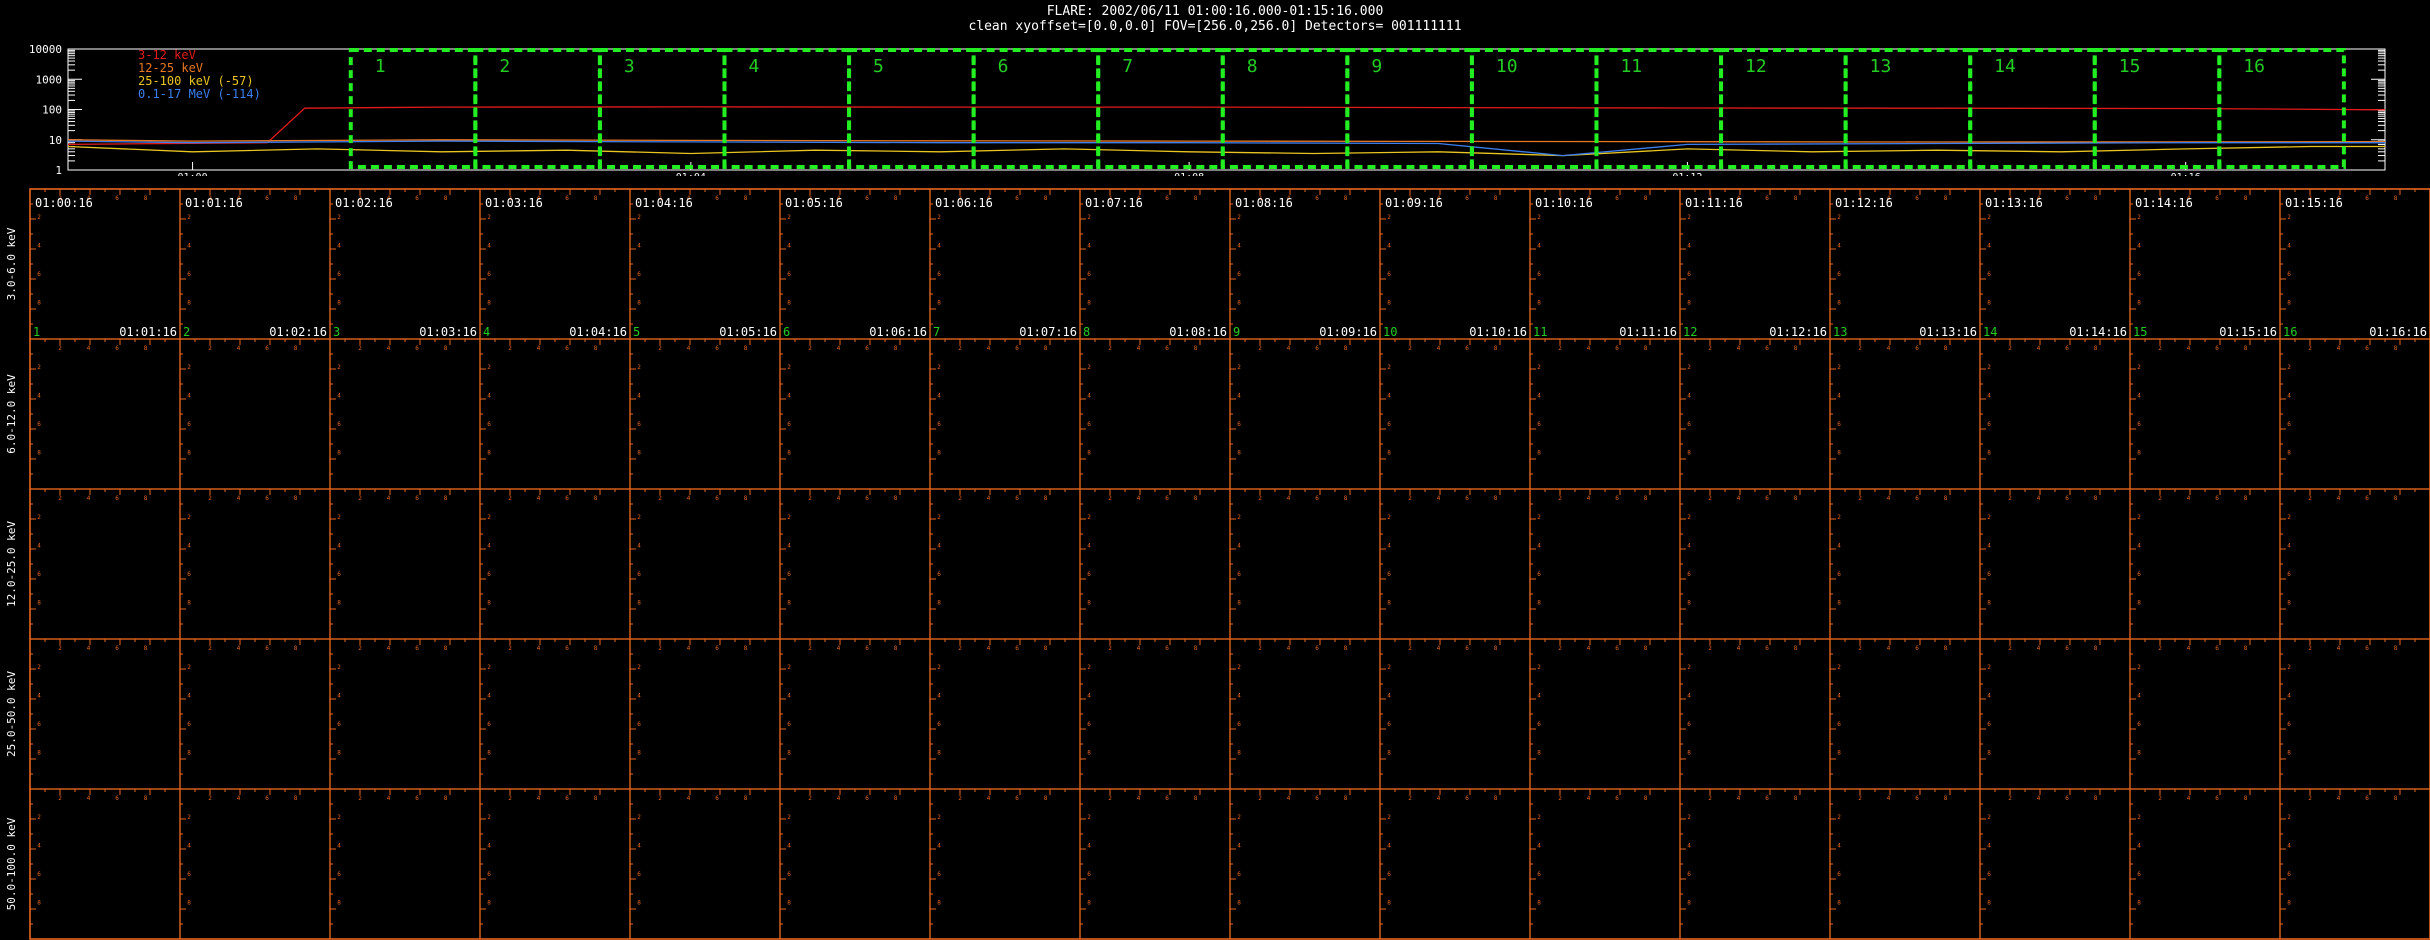 The height and width of the screenshot is (940, 2430). I want to click on interval-start-time: 01:07:16, so click(1114, 203).